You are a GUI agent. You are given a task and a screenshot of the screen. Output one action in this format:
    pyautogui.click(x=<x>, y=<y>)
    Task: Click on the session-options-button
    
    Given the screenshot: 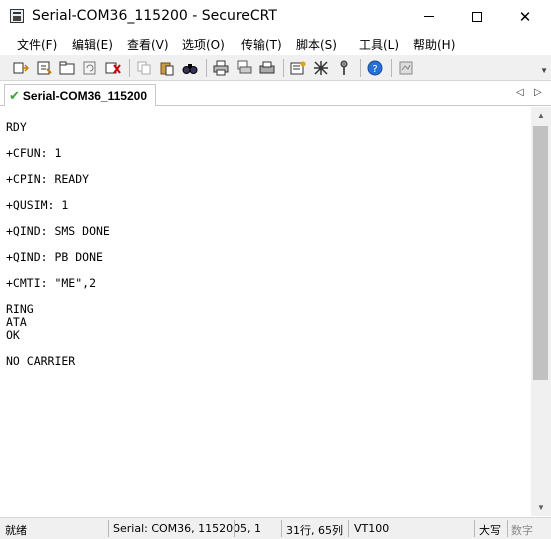 What is the action you would take?
    pyautogui.click(x=298, y=68)
    